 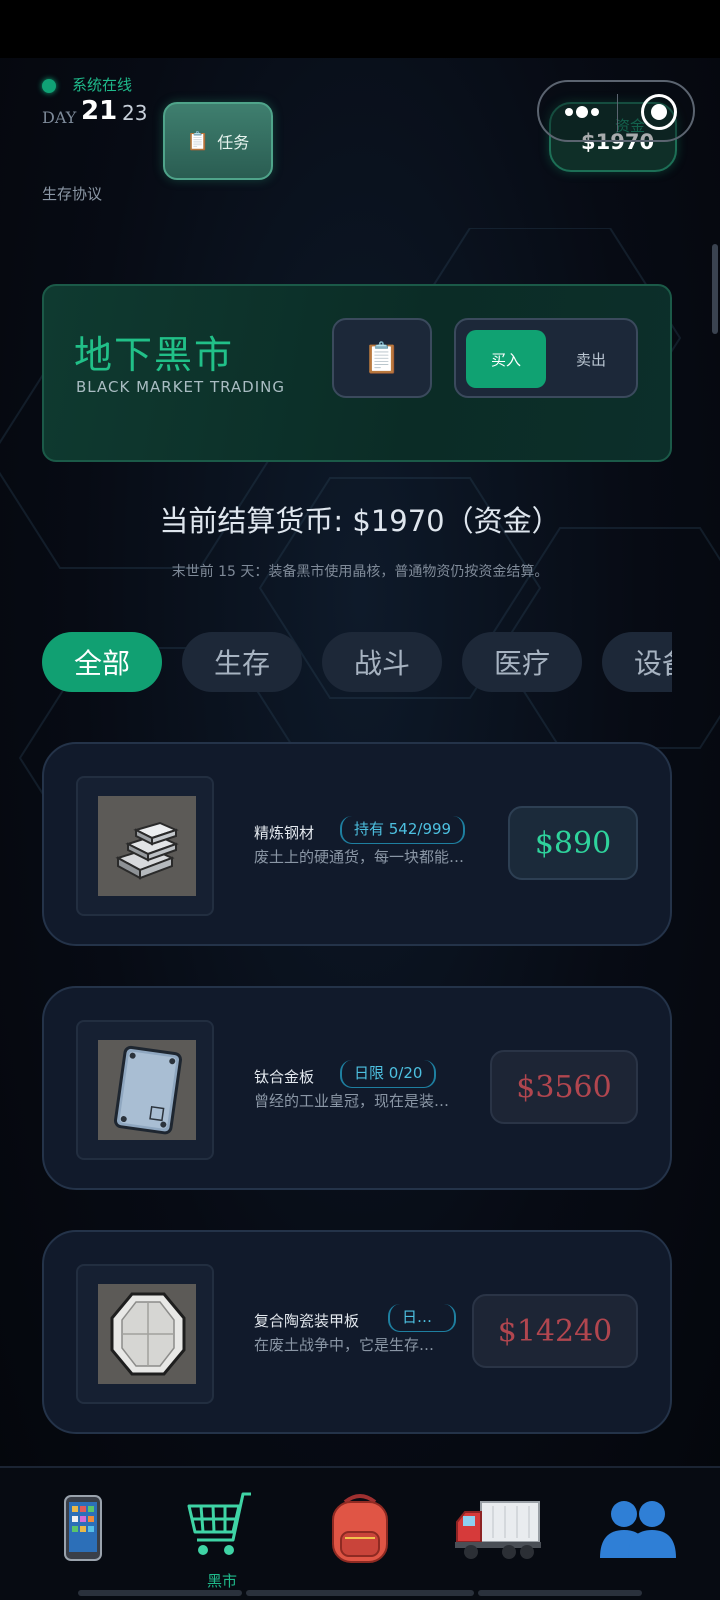 I want to click on trade-log-button: 📋, so click(x=382, y=358).